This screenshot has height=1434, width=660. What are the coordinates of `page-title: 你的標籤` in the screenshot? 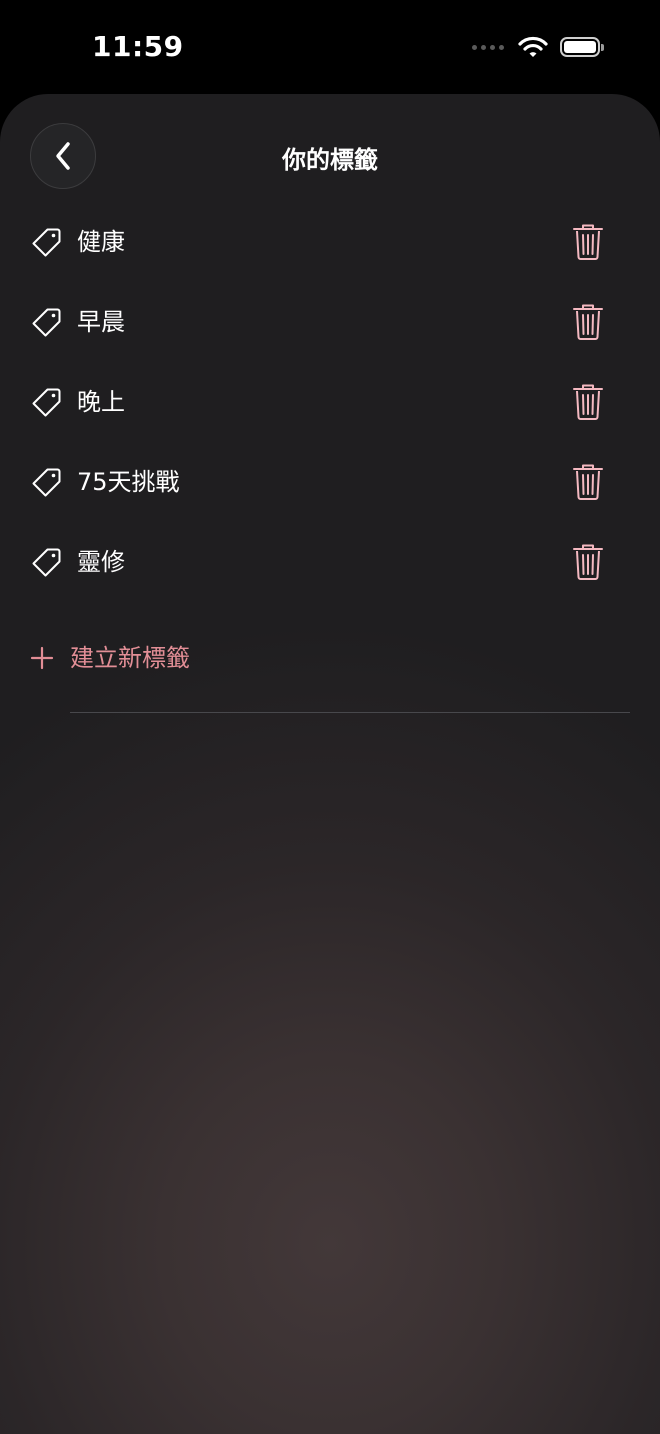 It's located at (330, 160).